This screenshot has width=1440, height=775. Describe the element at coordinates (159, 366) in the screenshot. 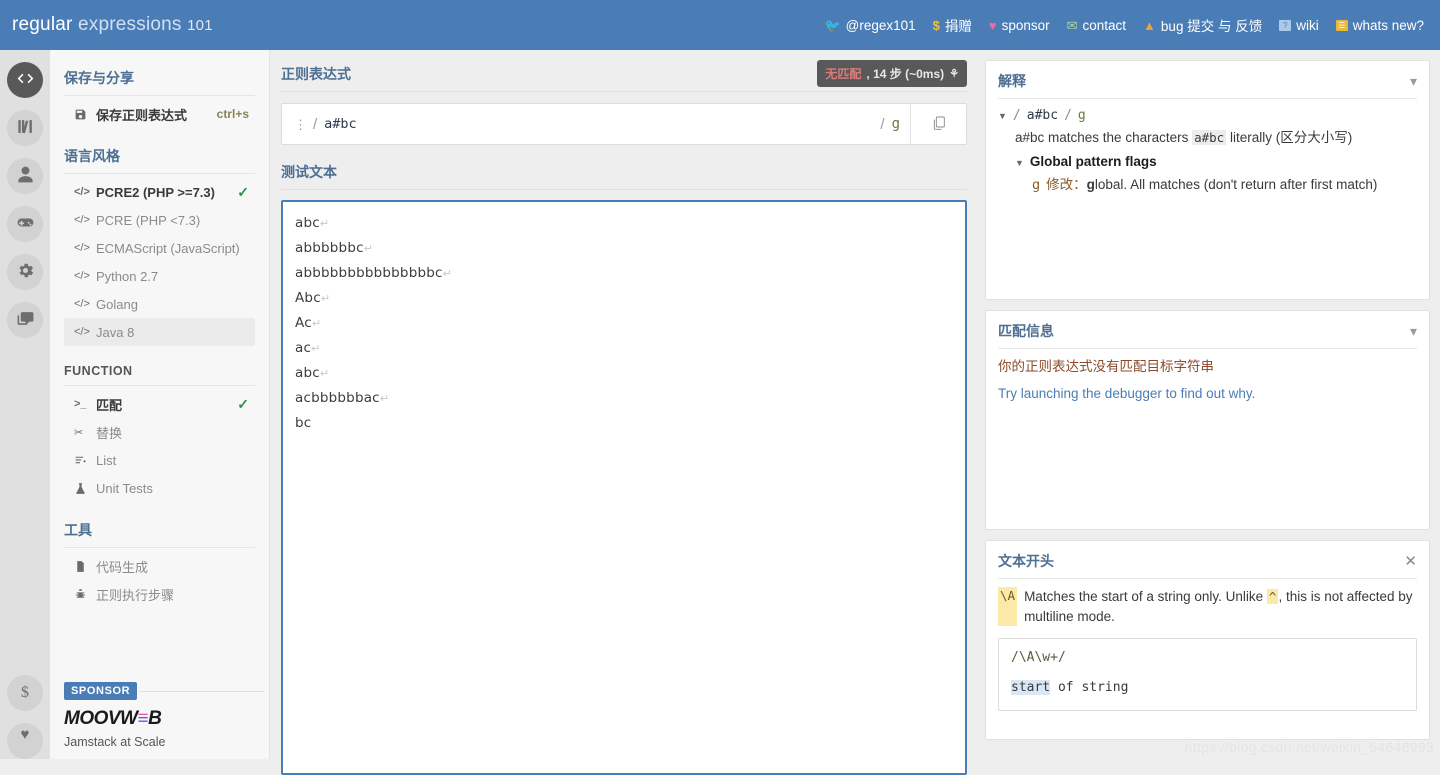

I see `sidebar-heading-function: FUNCTION` at that location.